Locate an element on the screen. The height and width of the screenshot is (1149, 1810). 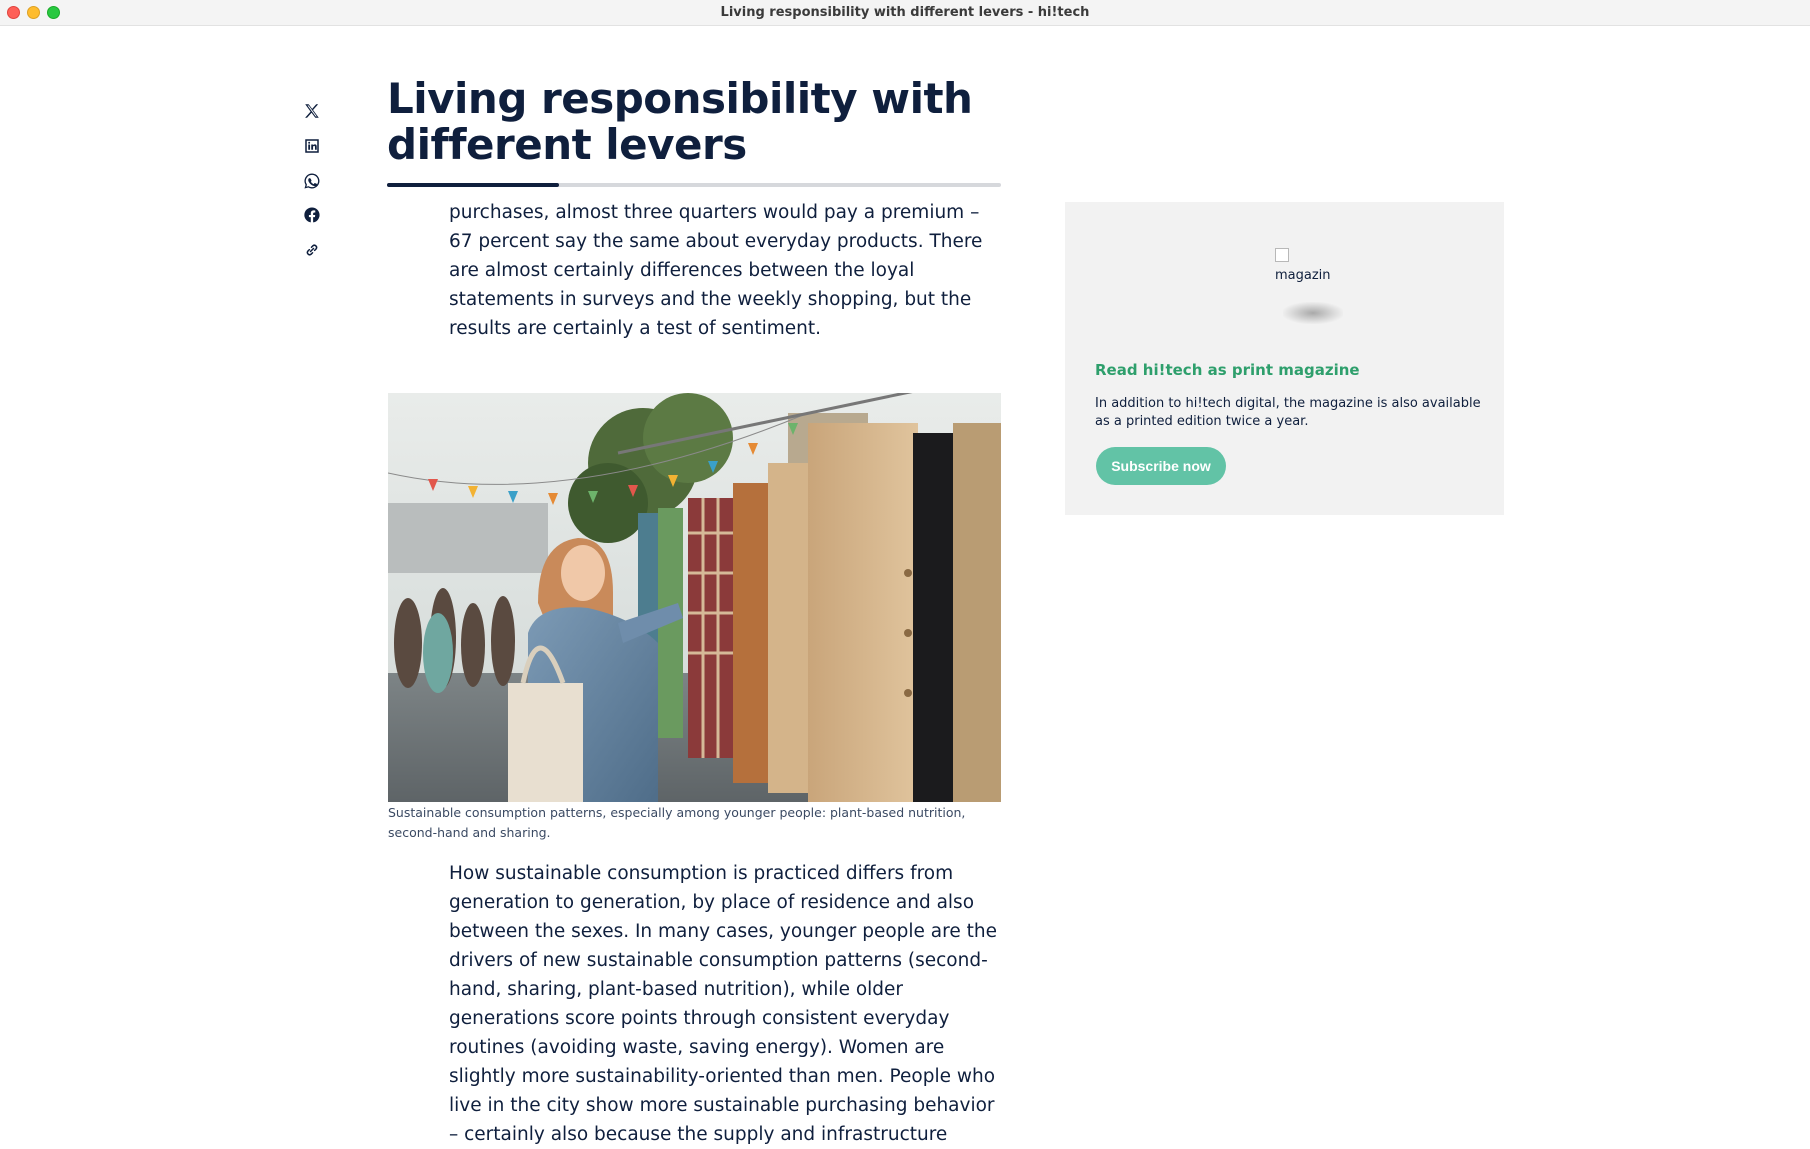
share-facebook-button is located at coordinates (312, 215).